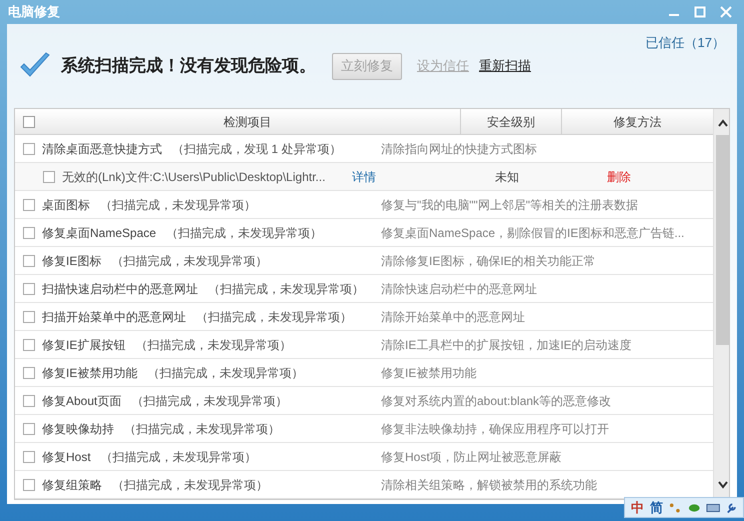  I want to click on column-header: 检测项目, so click(247, 121).